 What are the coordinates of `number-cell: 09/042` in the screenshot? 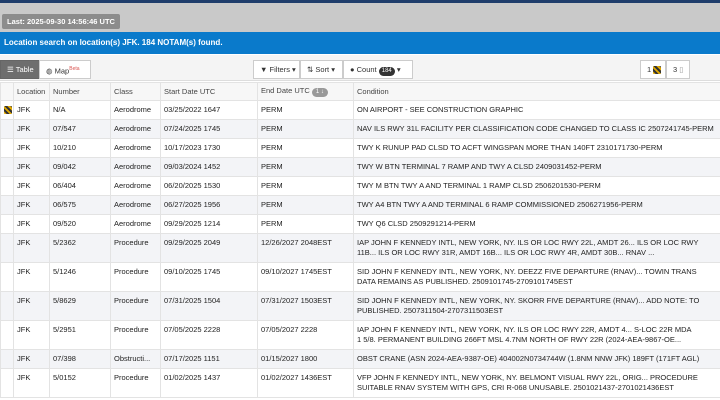 It's located at (80, 167).